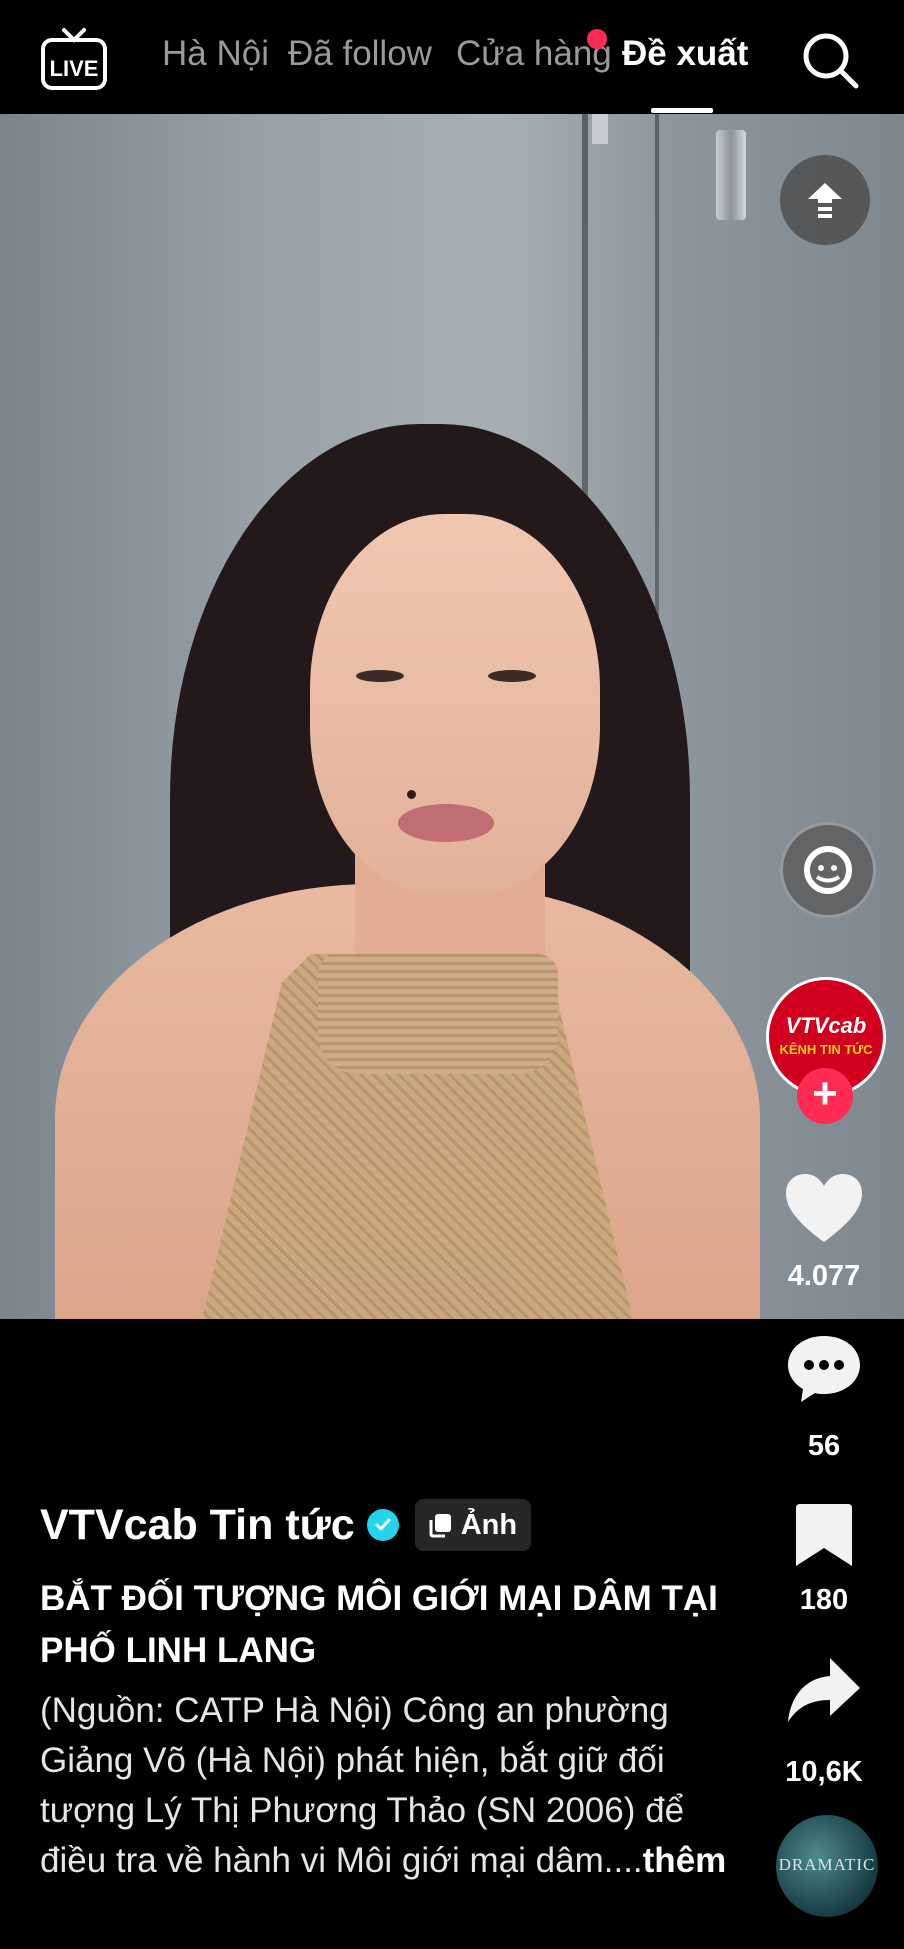 The height and width of the screenshot is (1949, 904). What do you see at coordinates (825, 1096) in the screenshot?
I see `follow-button: +` at bounding box center [825, 1096].